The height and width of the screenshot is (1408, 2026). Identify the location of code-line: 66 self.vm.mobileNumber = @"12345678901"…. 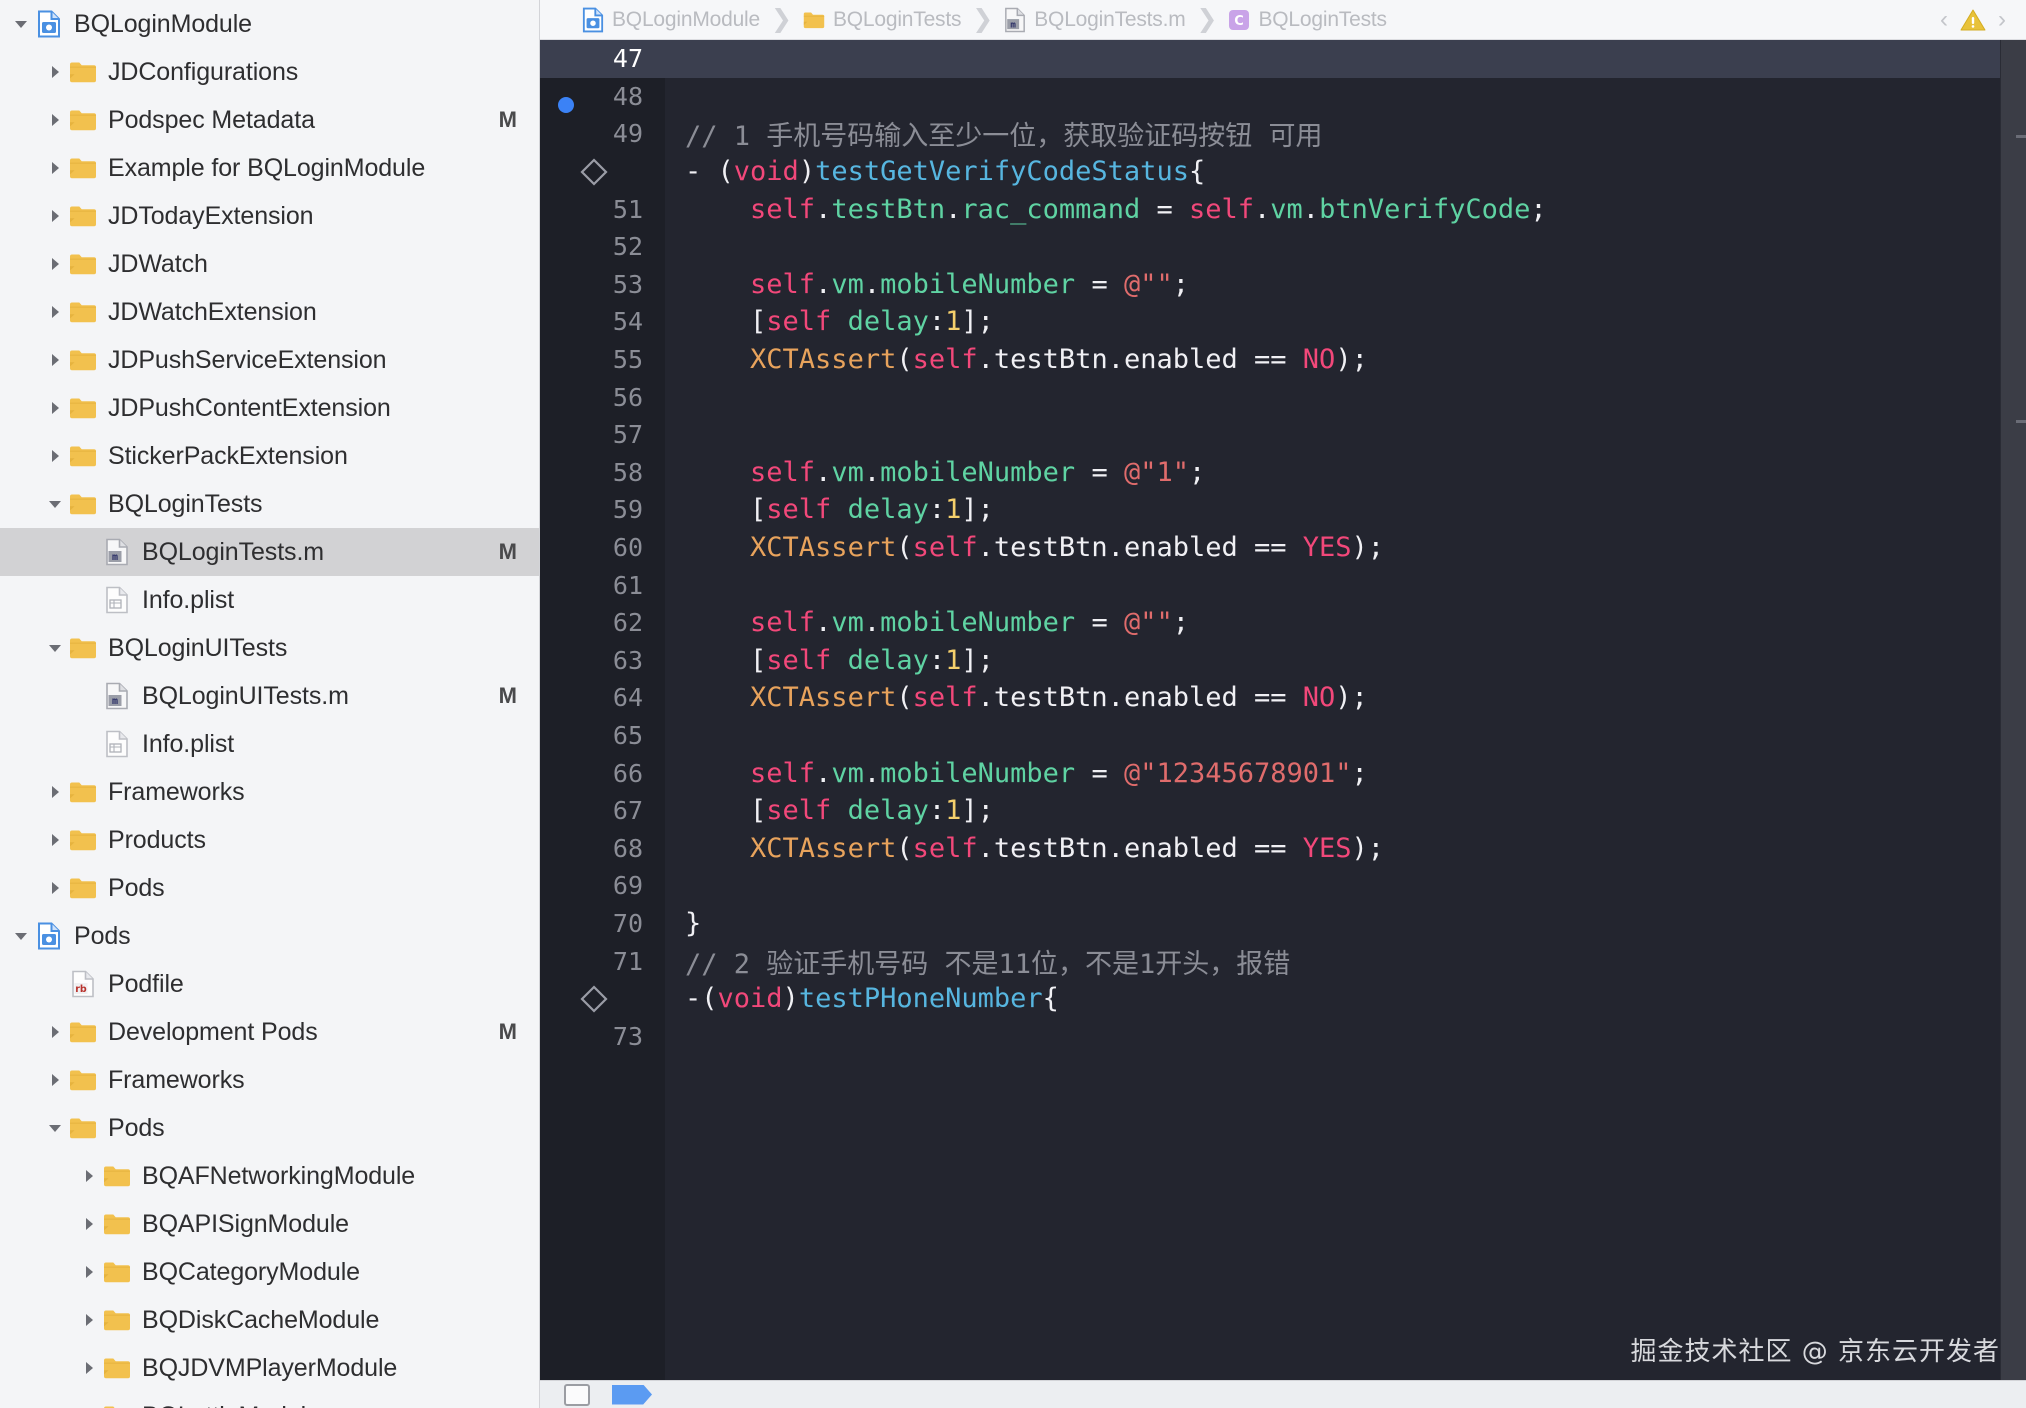
(1283, 773).